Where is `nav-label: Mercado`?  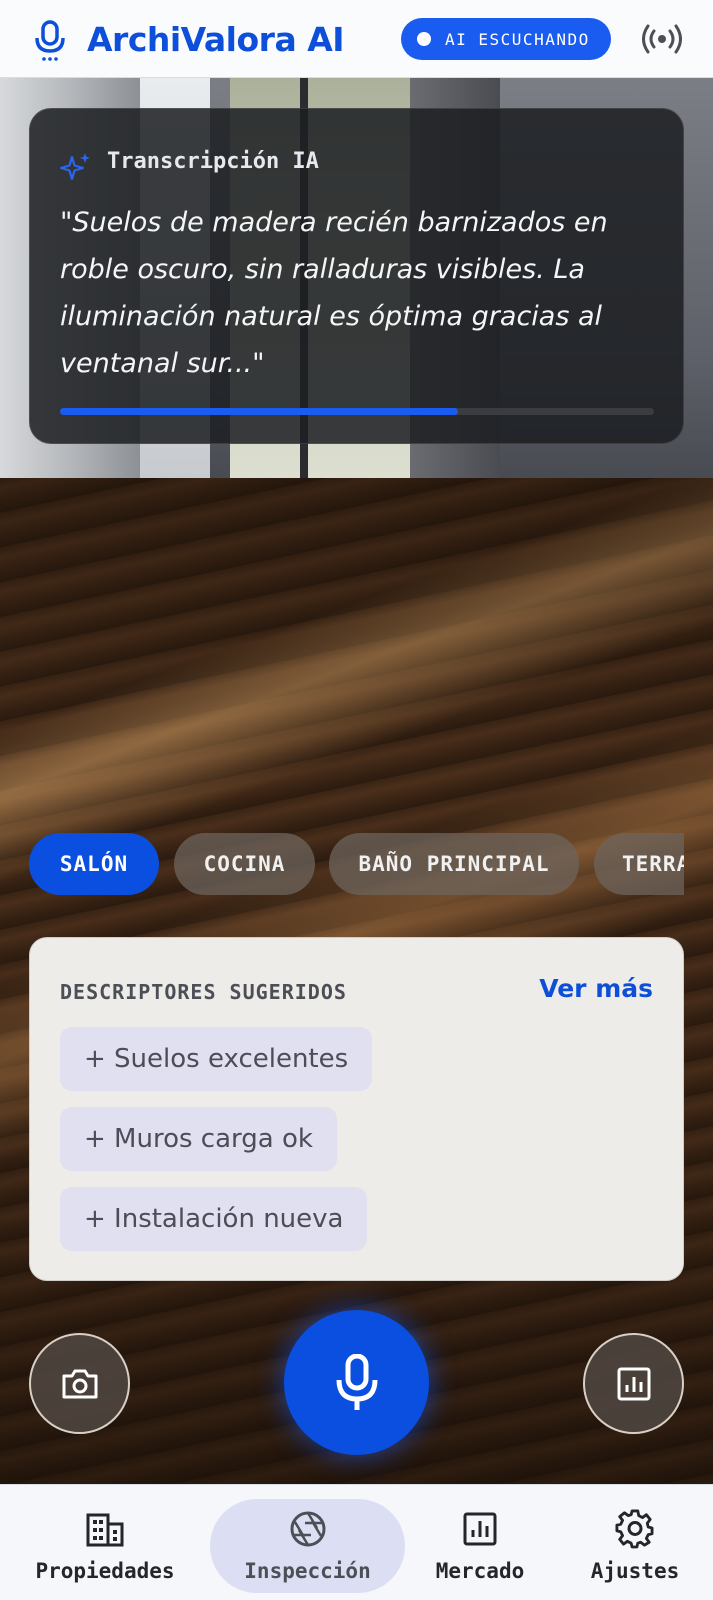 nav-label: Mercado is located at coordinates (480, 1571).